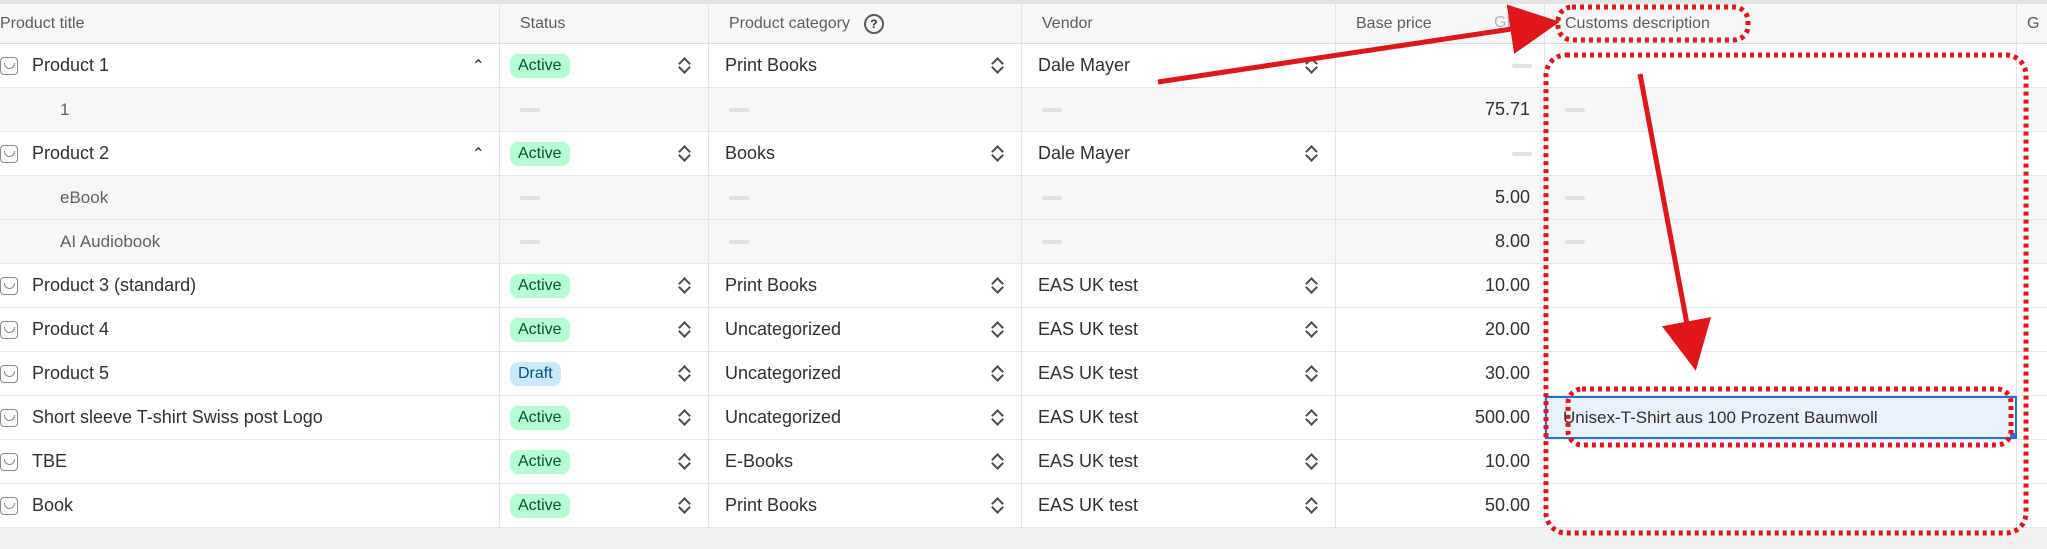  I want to click on product-title: Product 2, so click(70, 153).